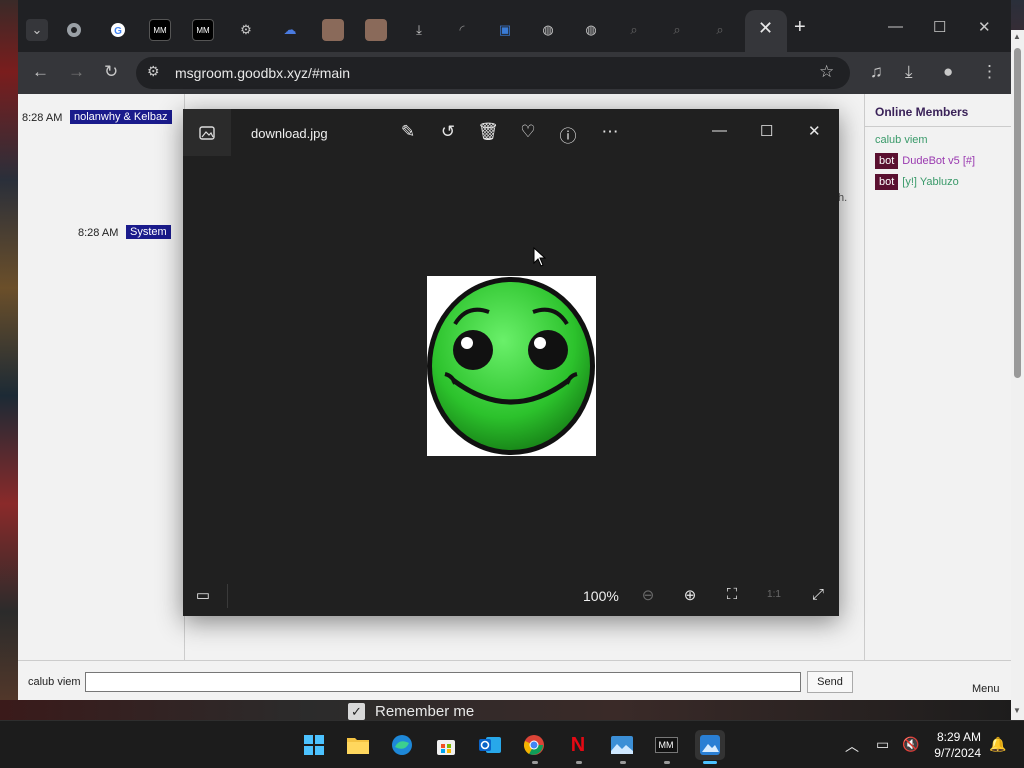  I want to click on photos-viewer-icon, so click(710, 745).